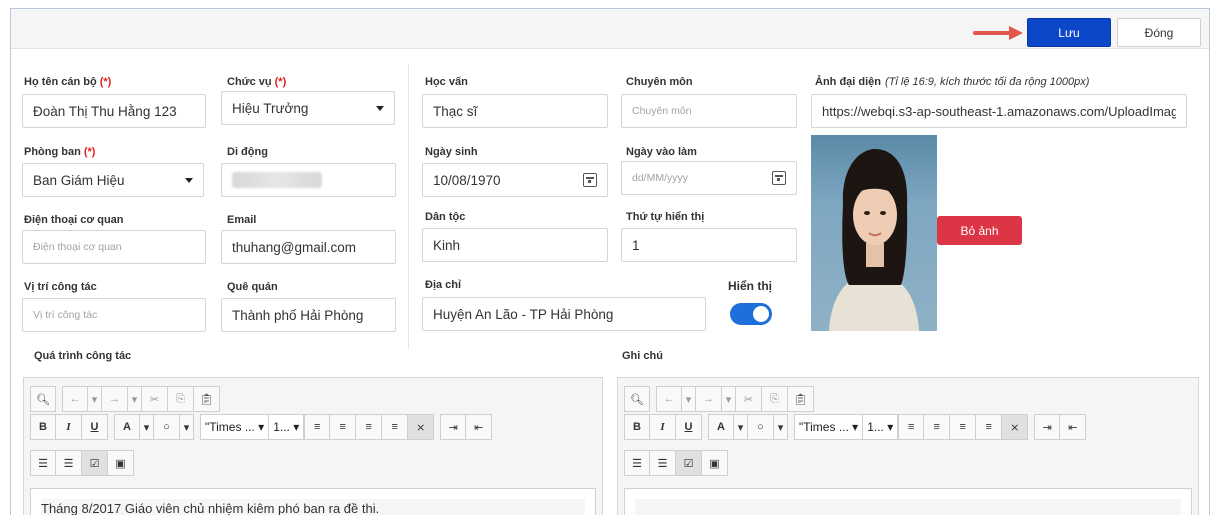 This screenshot has width=1222, height=515. Describe the element at coordinates (114, 315) in the screenshot. I see `work-position-input: Vị trí công tác` at that location.